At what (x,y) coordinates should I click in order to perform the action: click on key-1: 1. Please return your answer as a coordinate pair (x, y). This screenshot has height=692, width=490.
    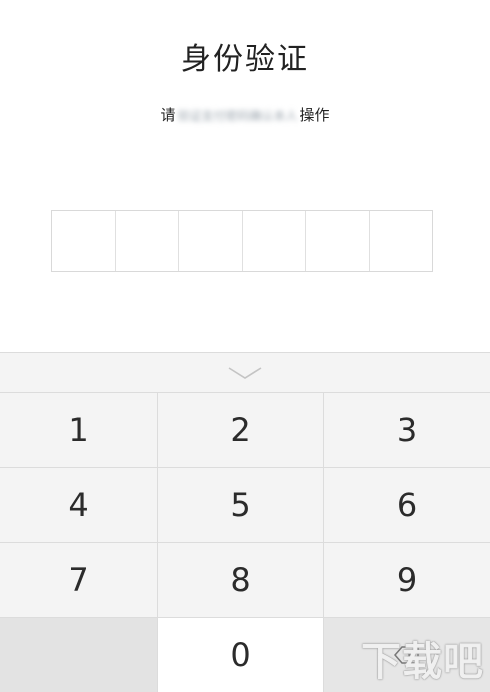
    Looking at the image, I should click on (79, 430).